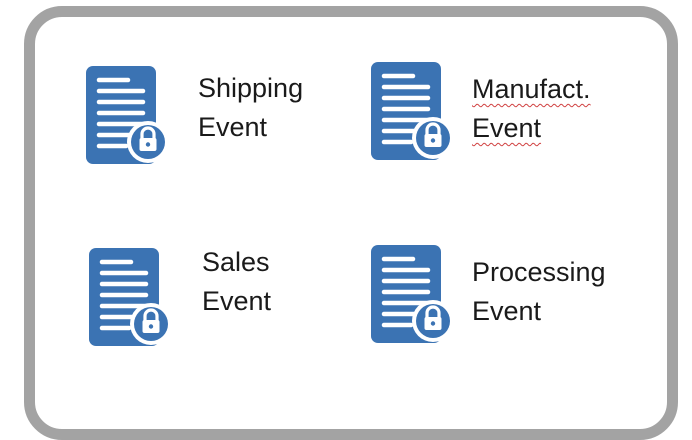 This screenshot has width=692, height=440. Describe the element at coordinates (250, 108) in the screenshot. I see `event-label: Shipping Event` at that location.